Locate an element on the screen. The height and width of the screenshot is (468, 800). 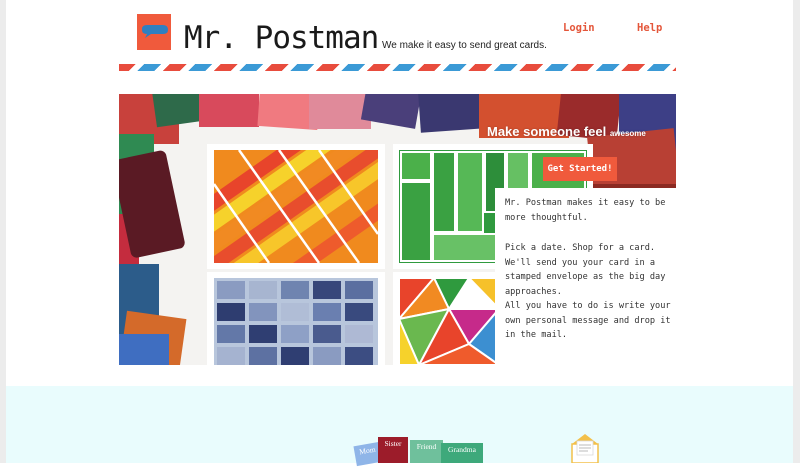
brand-tagline: We make it easy to send great cards. is located at coordinates (464, 45).